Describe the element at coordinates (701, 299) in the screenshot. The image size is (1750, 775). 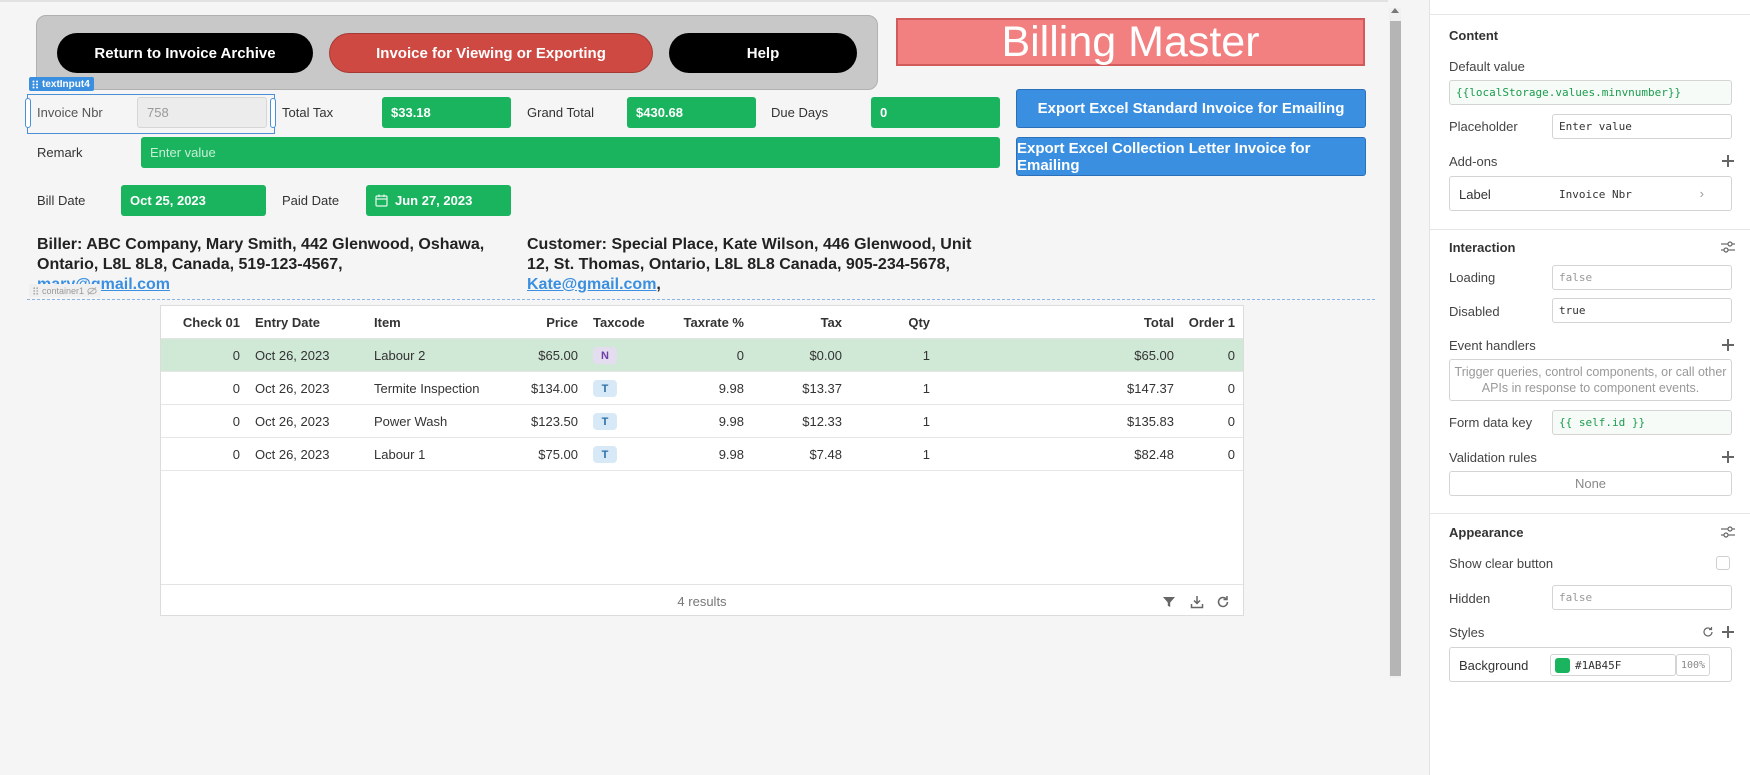
I see `container-boundary` at that location.